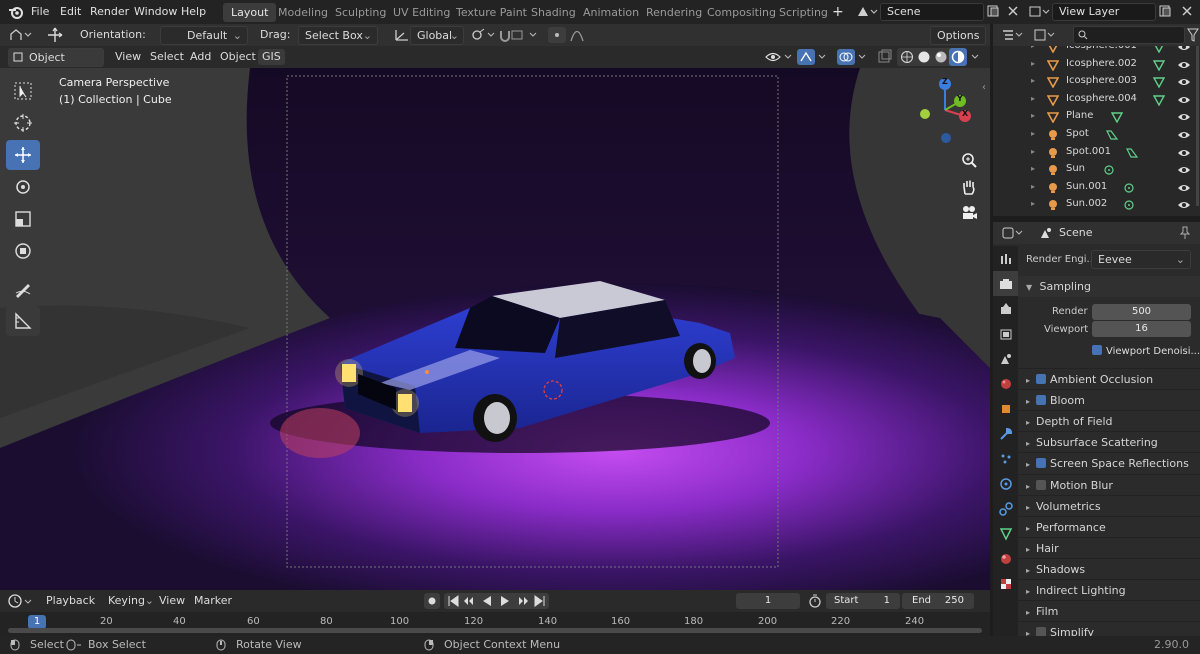 The width and height of the screenshot is (1200, 654). Describe the element at coordinates (1109, 421) in the screenshot. I see `properties-panel-header: ▸ Depth of Field` at that location.